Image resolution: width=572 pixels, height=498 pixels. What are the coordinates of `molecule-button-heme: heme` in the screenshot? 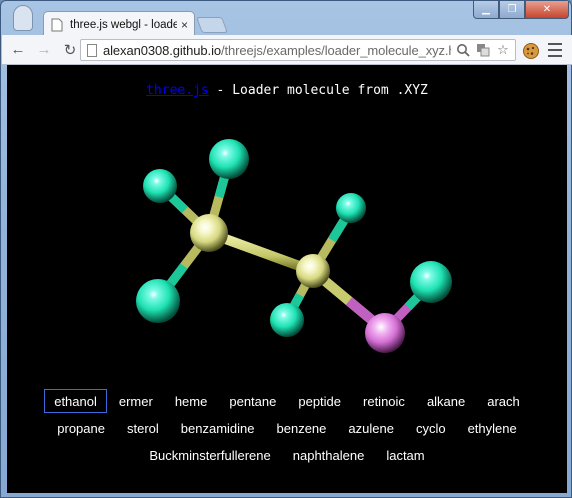 It's located at (191, 401).